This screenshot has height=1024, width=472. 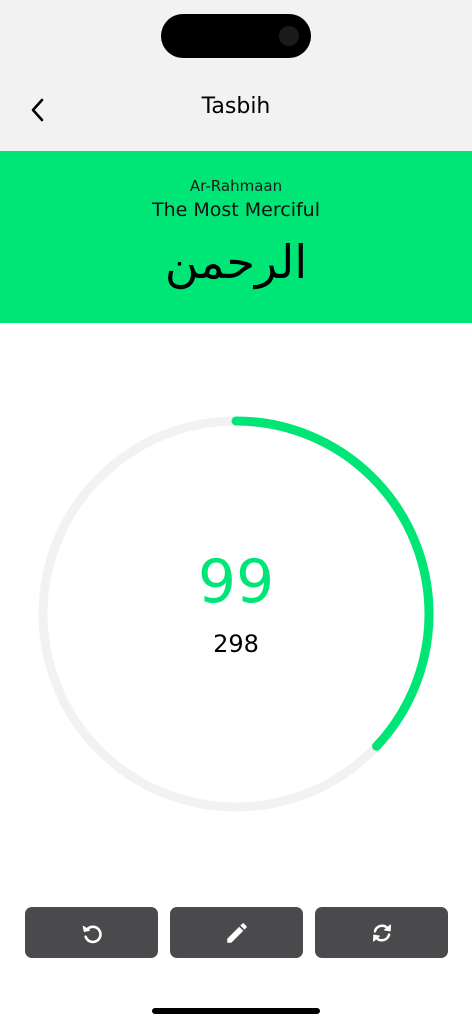 What do you see at coordinates (236, 262) in the screenshot?
I see `dhikr-arabic: الرحمن` at bounding box center [236, 262].